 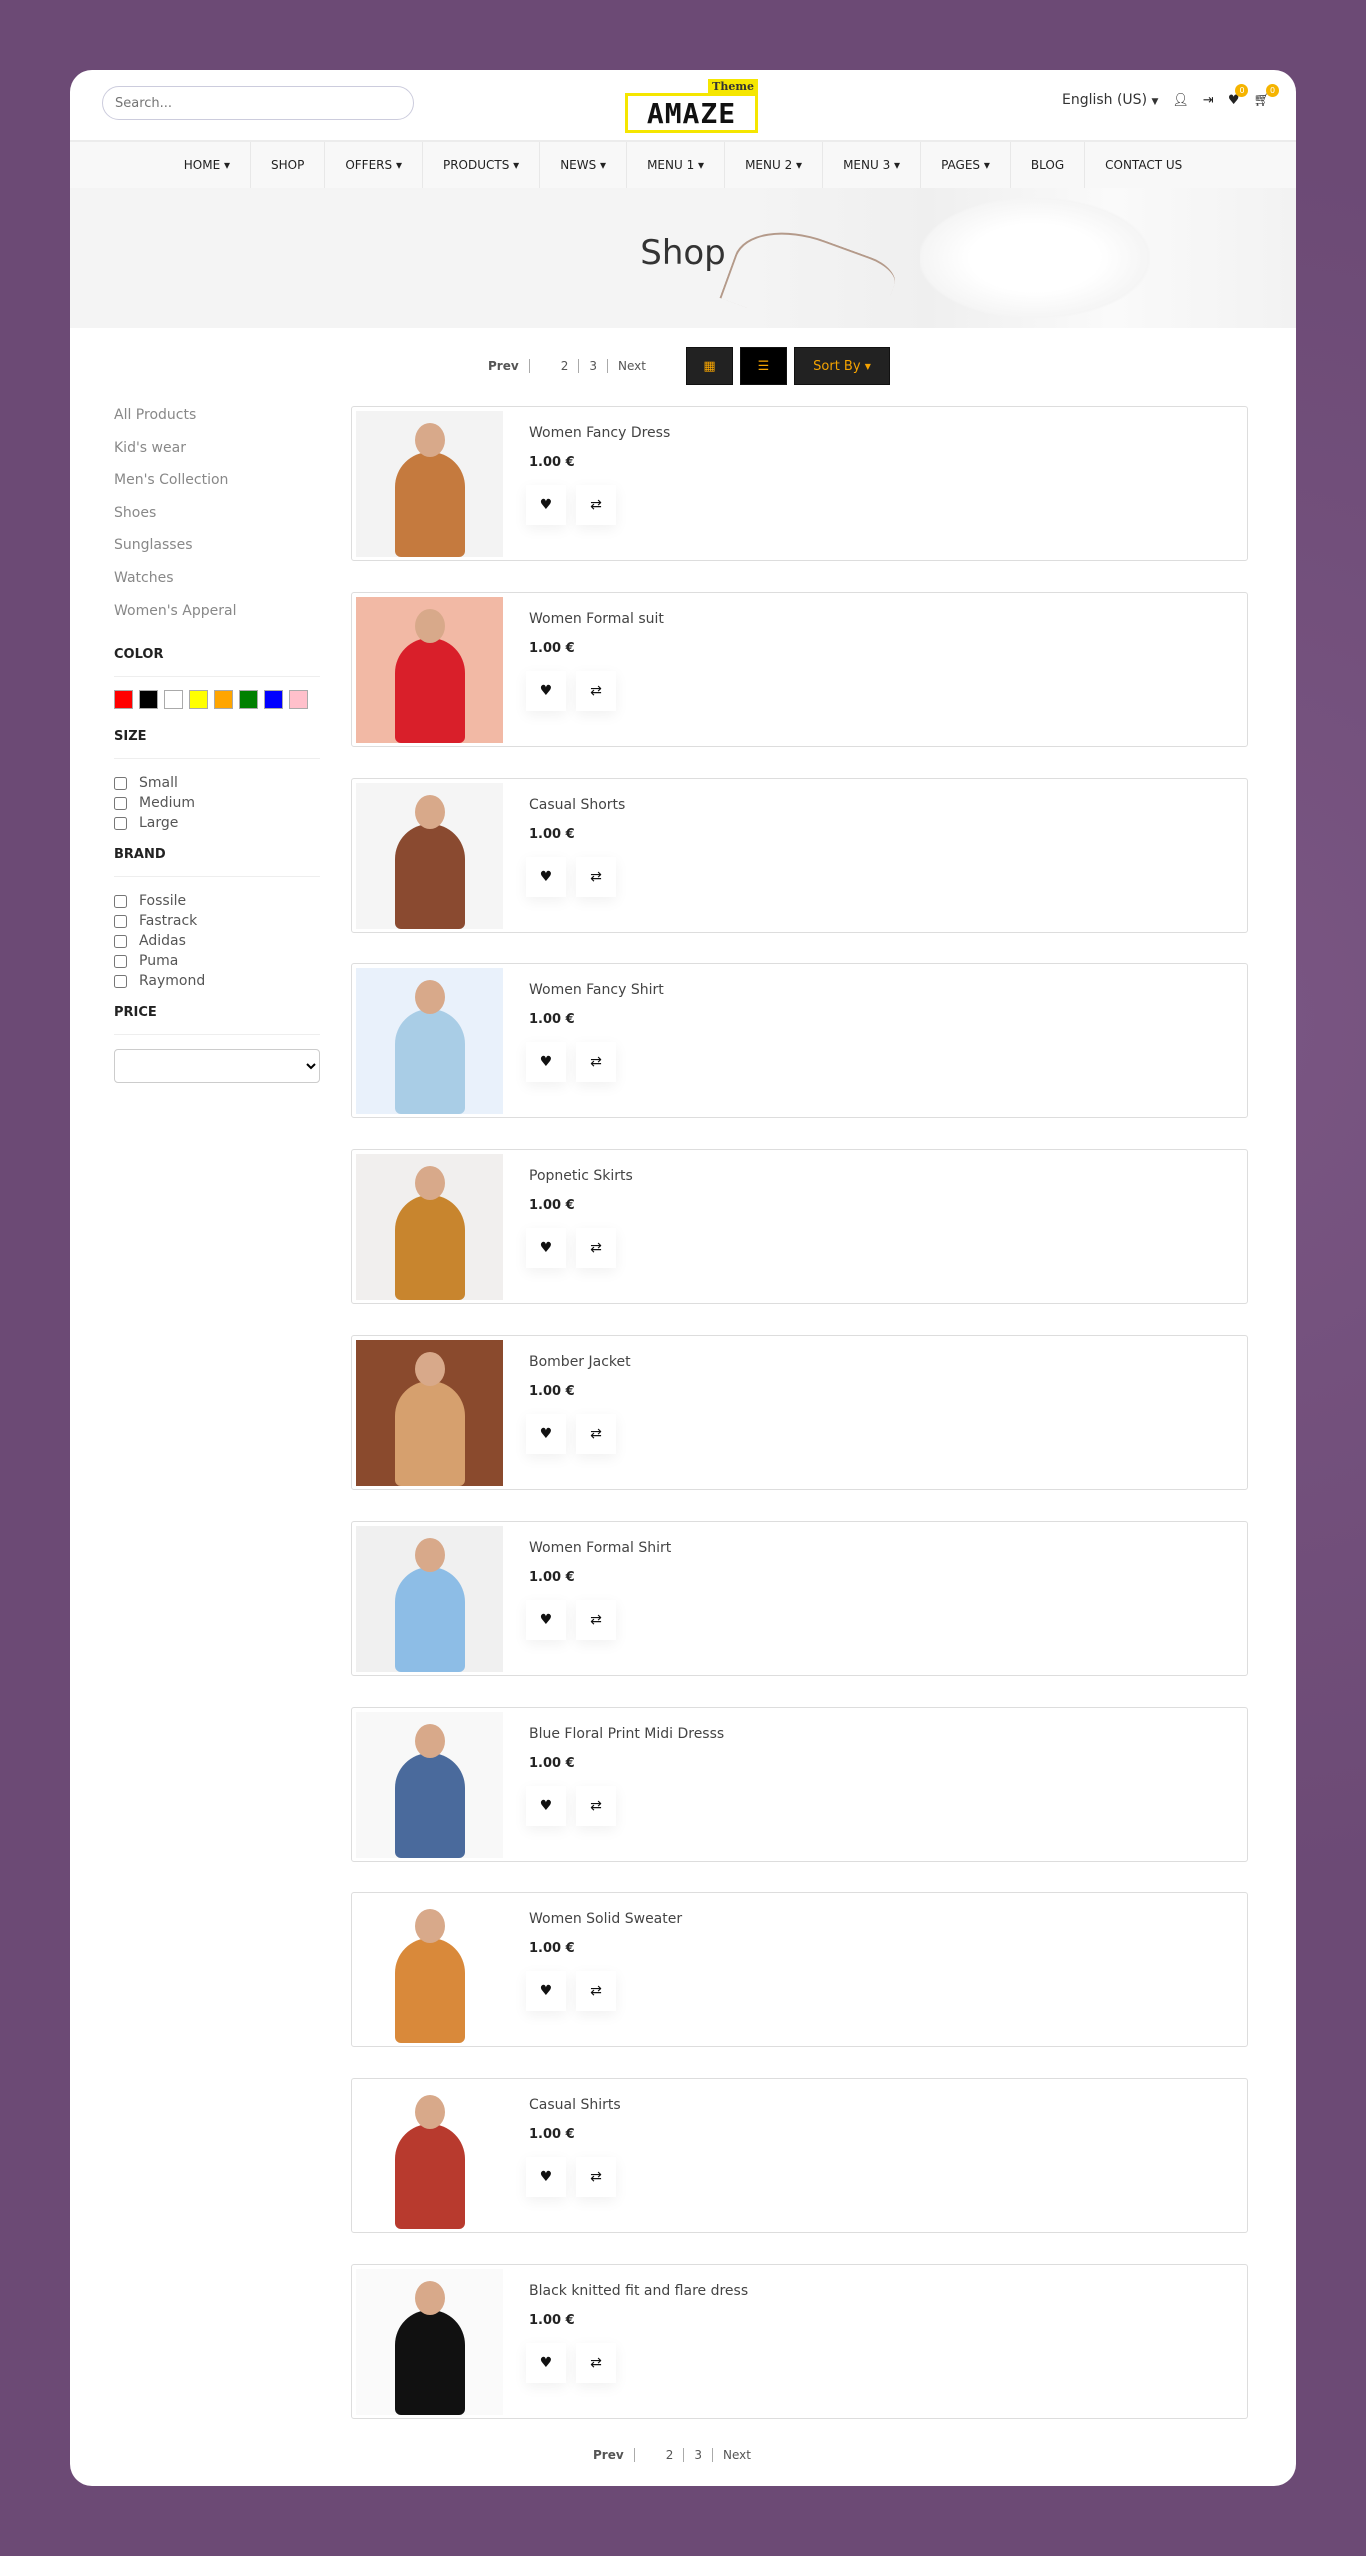 What do you see at coordinates (217, 823) in the screenshot?
I see `sizes-option: Large` at bounding box center [217, 823].